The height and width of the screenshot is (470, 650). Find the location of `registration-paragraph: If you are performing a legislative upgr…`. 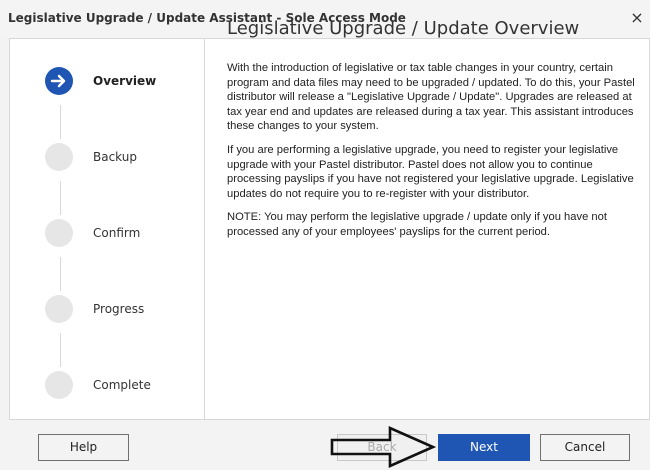

registration-paragraph: If you are performing a legislative upgr… is located at coordinates (430, 171).